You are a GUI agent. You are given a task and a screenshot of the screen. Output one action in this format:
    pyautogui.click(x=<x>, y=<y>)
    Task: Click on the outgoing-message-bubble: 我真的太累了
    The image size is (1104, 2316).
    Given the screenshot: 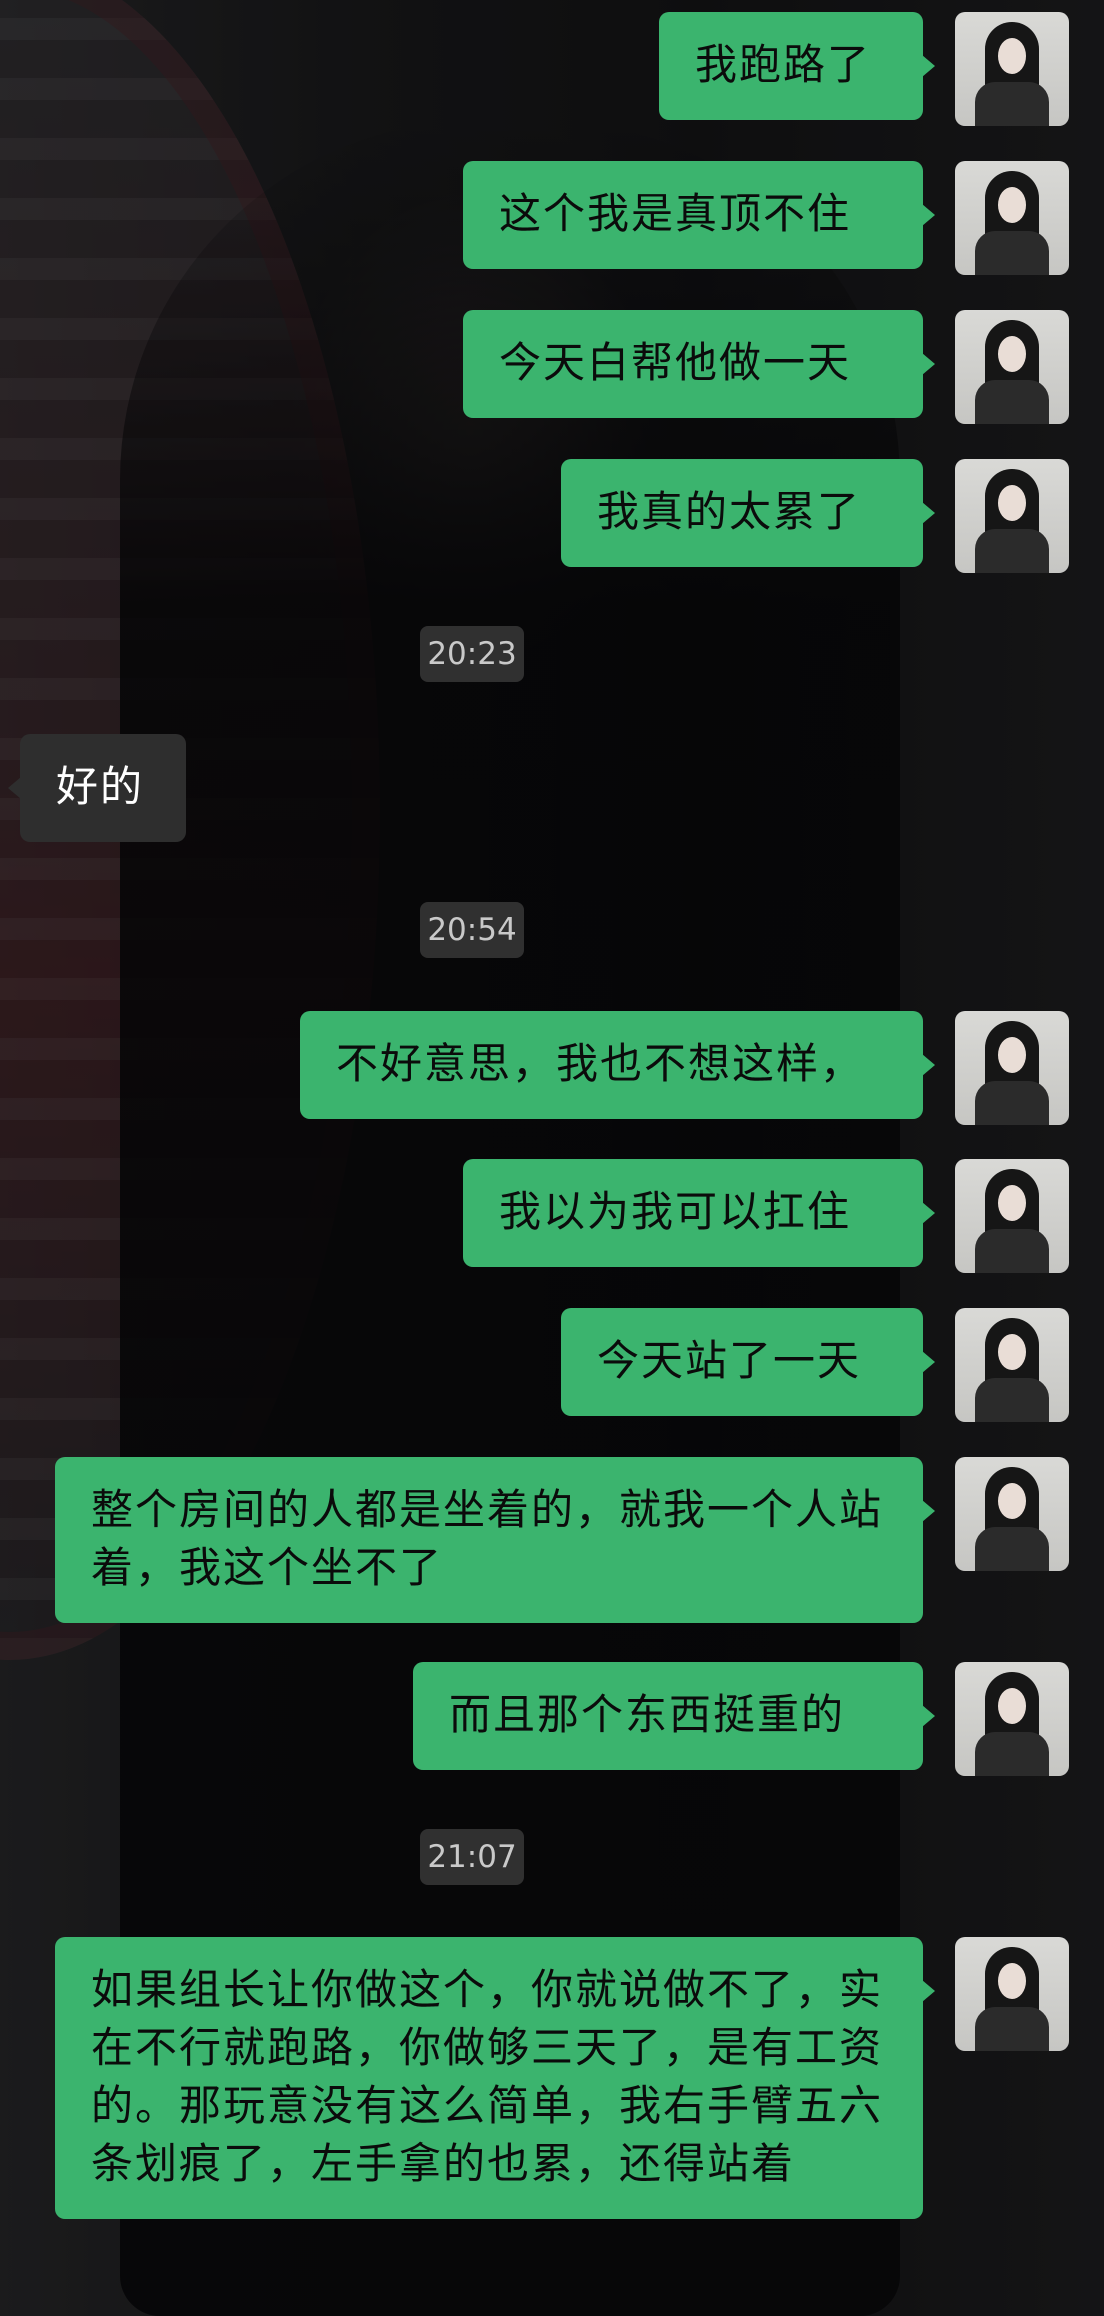 What is the action you would take?
    pyautogui.click(x=748, y=513)
    